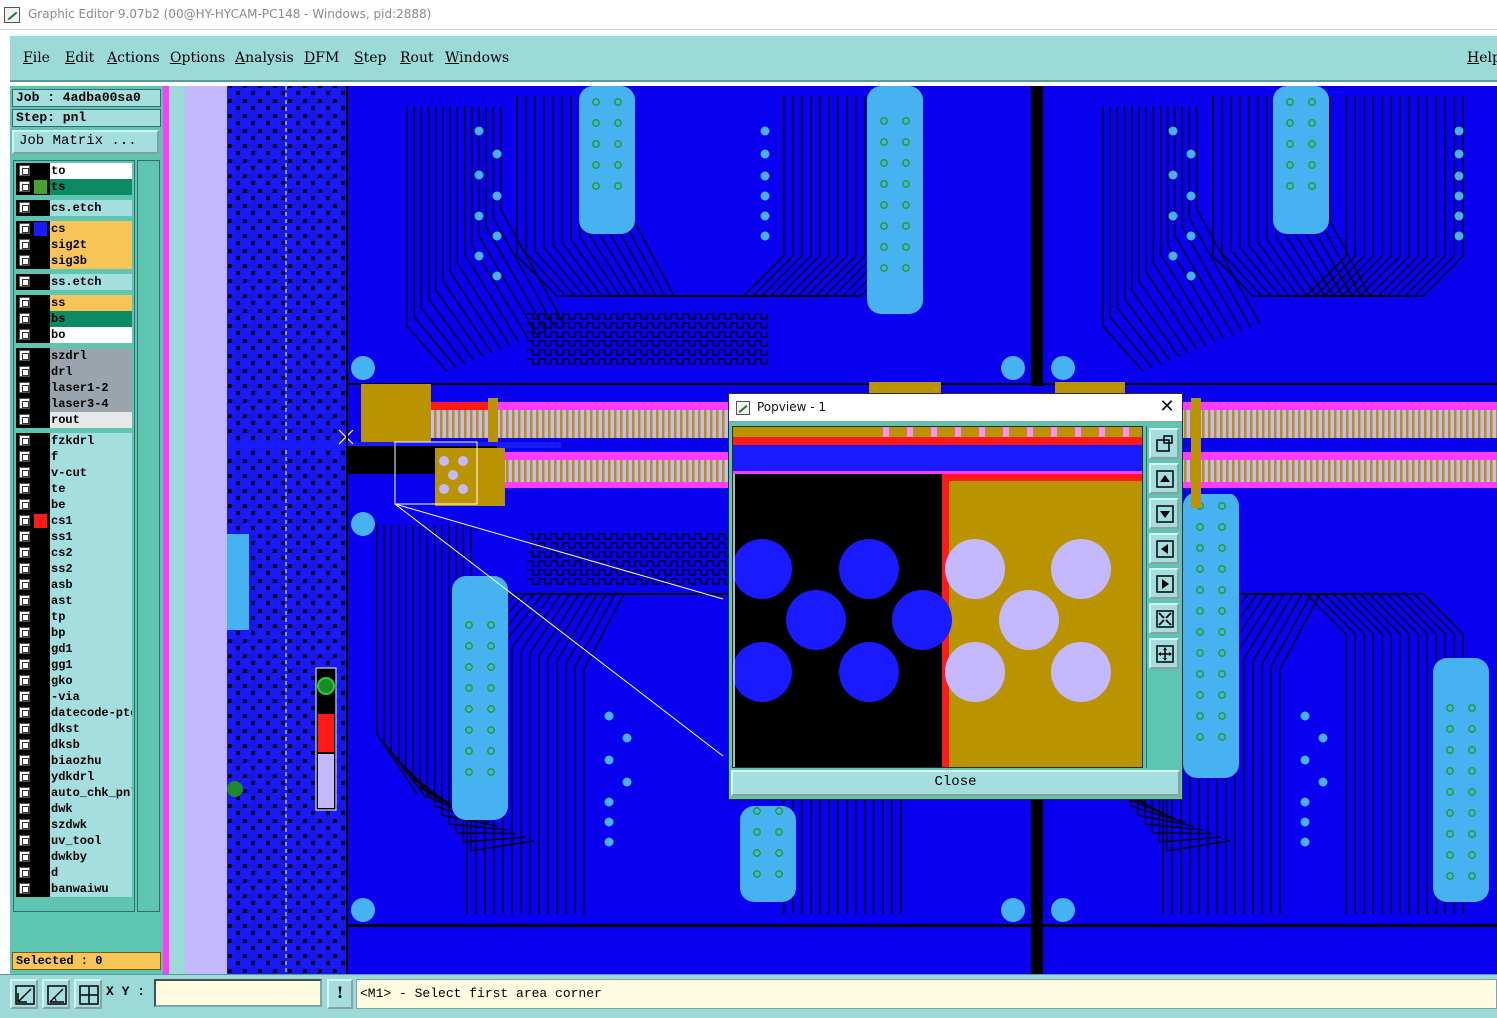 The height and width of the screenshot is (1018, 1497). What do you see at coordinates (91, 282) in the screenshot?
I see `layer-name: ss.etch` at bounding box center [91, 282].